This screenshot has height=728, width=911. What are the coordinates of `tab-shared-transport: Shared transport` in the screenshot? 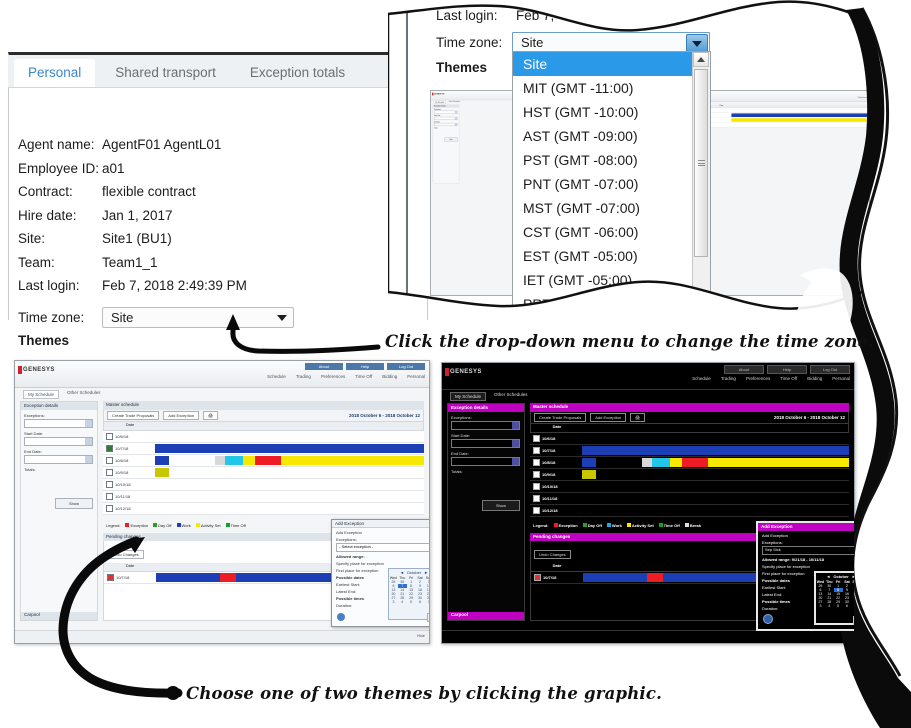 It's located at (165, 73).